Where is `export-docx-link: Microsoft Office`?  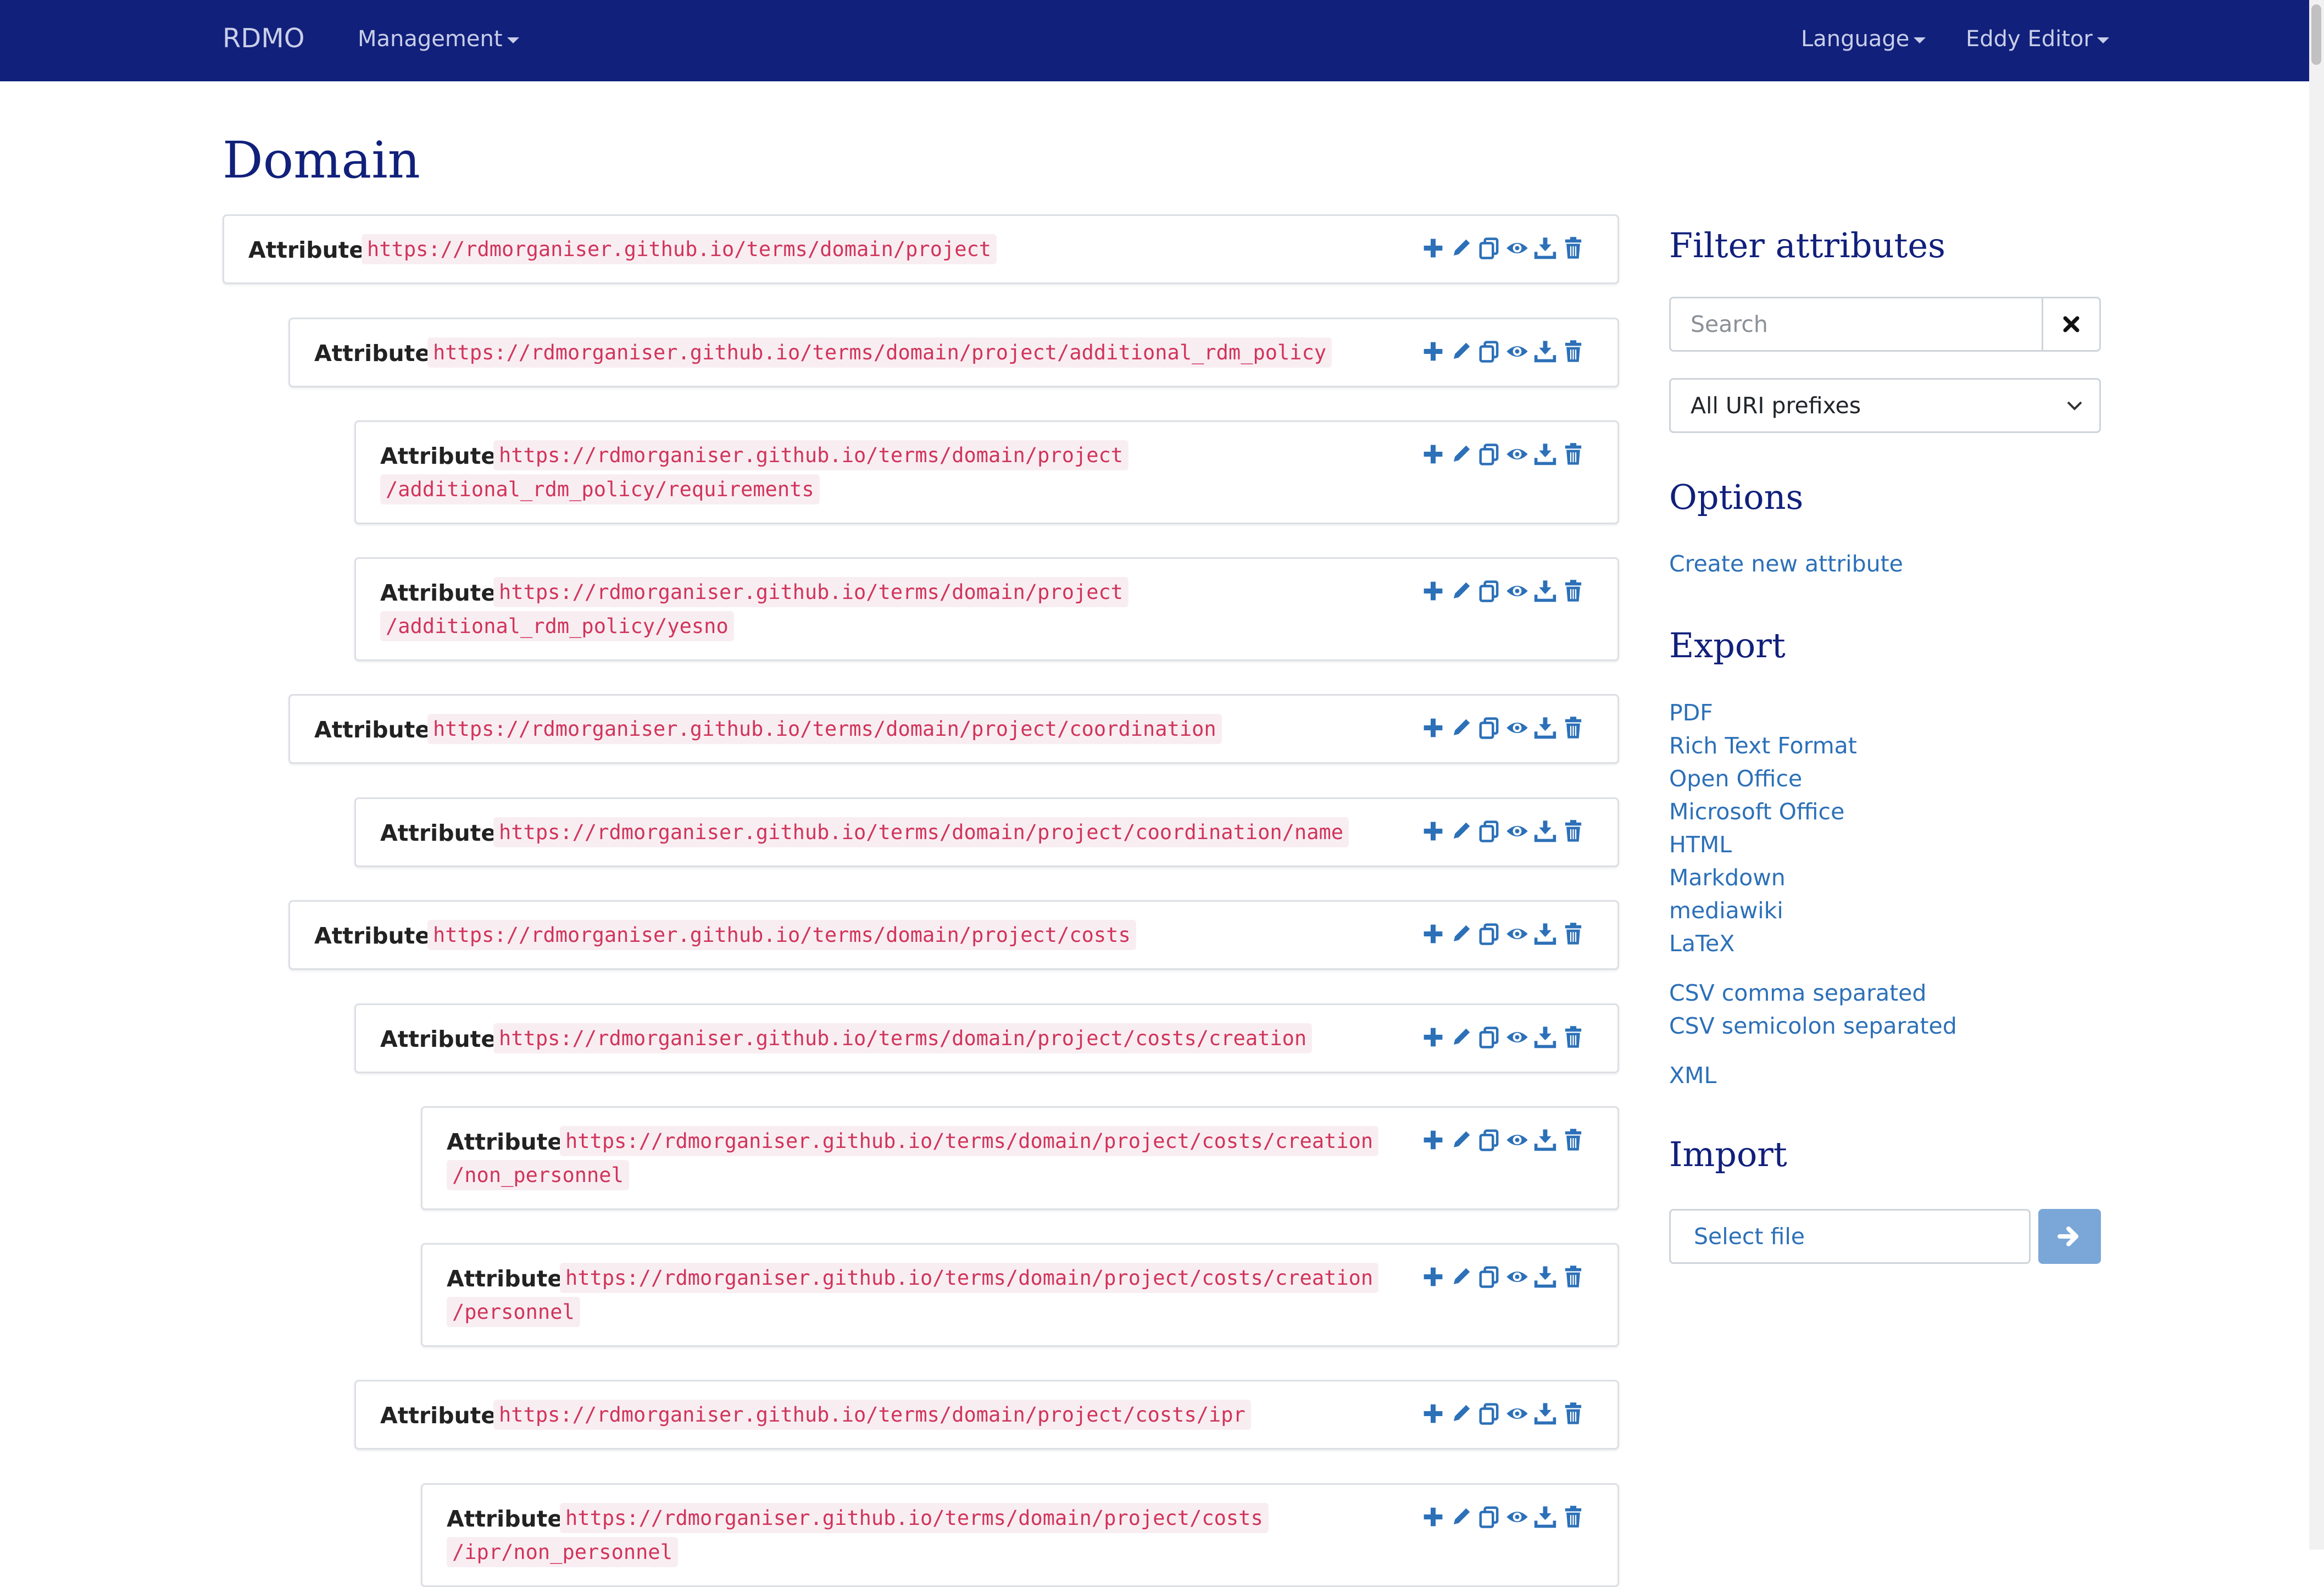 export-docx-link: Microsoft Office is located at coordinates (1756, 811).